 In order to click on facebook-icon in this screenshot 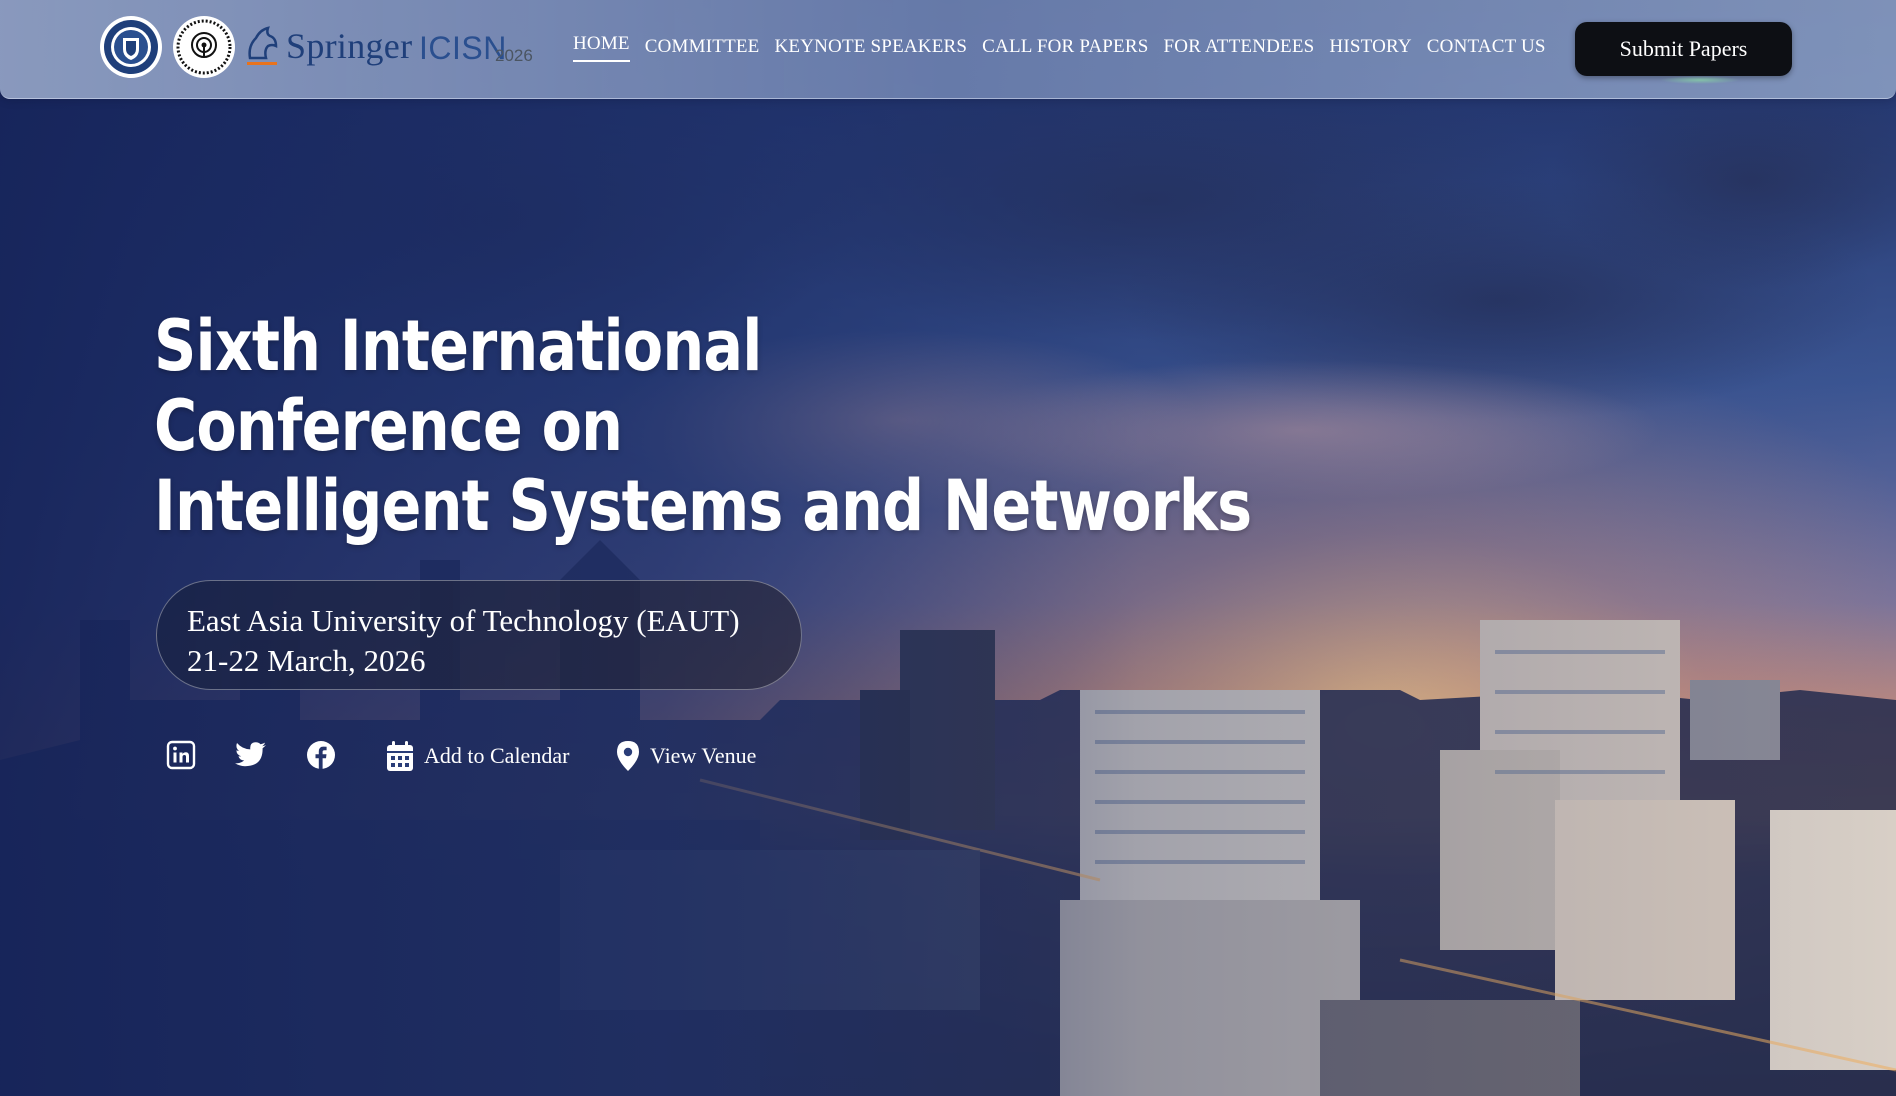, I will do `click(321, 755)`.